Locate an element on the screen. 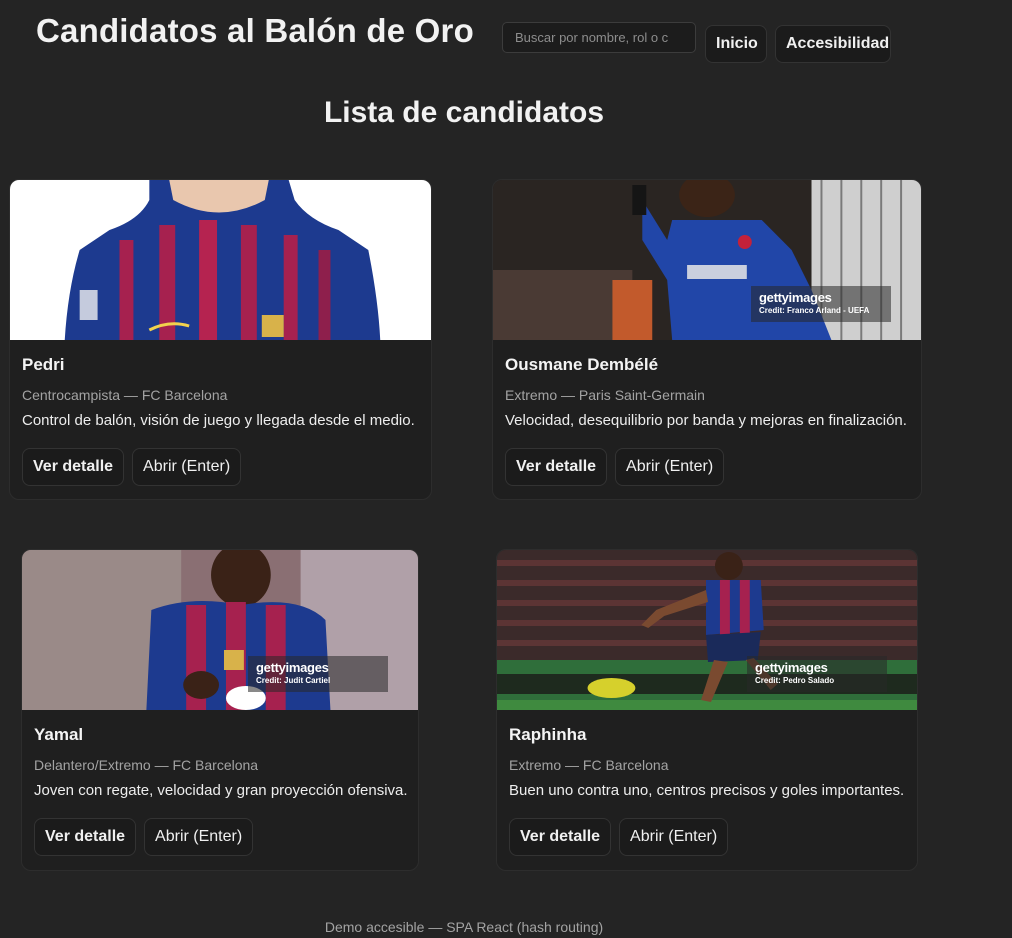 This screenshot has width=1012, height=938. candidate-role: Extremo — Paris Saint-Germain is located at coordinates (605, 395).